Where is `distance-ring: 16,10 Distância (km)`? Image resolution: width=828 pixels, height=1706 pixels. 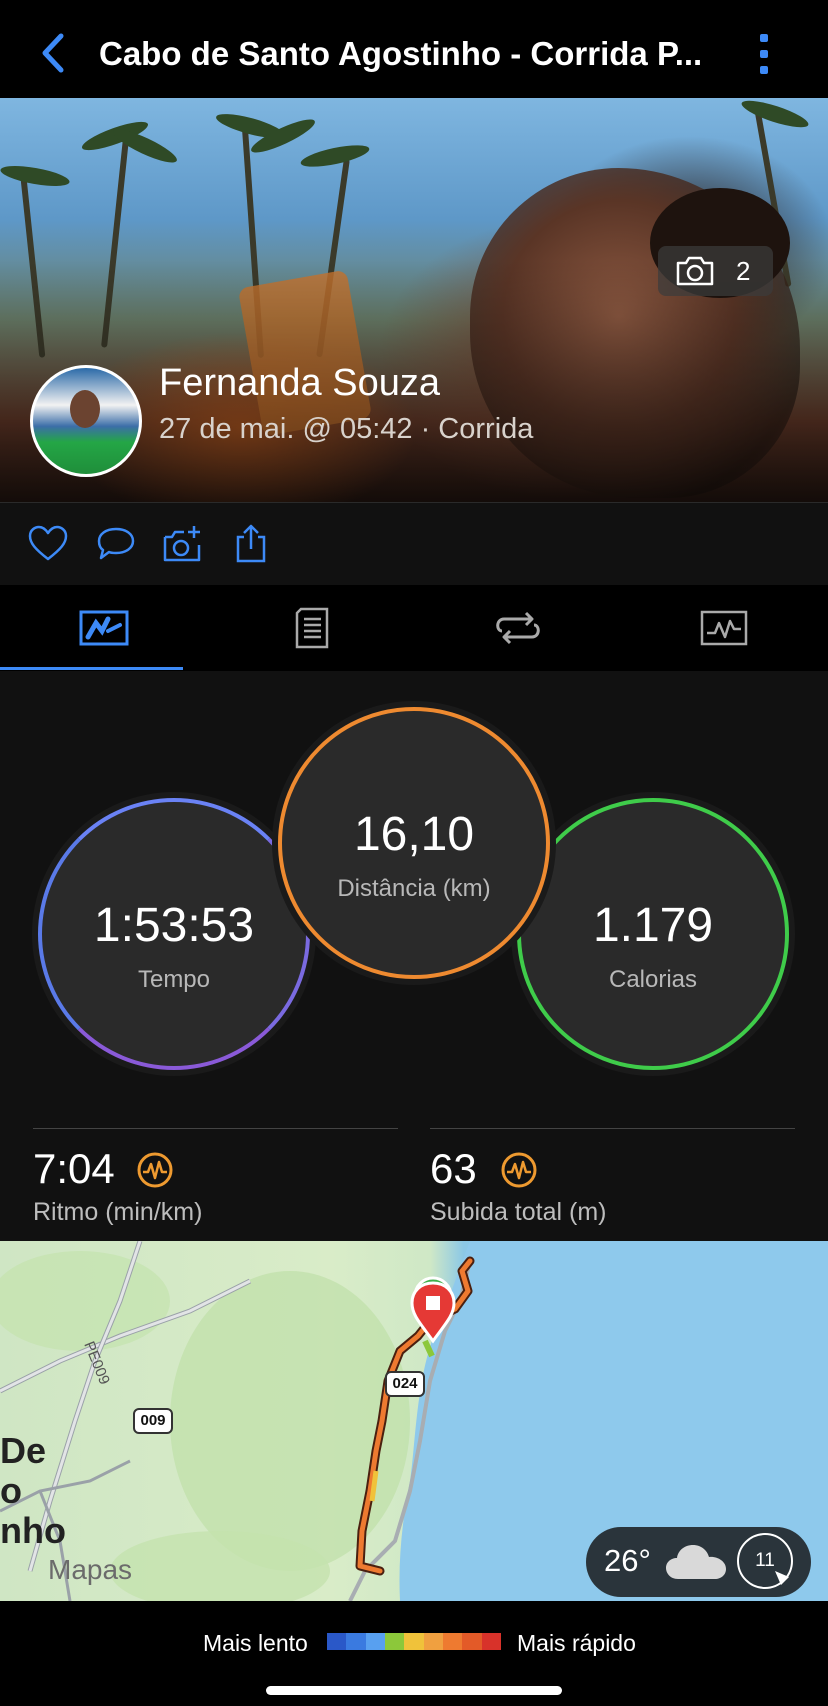 distance-ring: 16,10 Distância (km) is located at coordinates (414, 843).